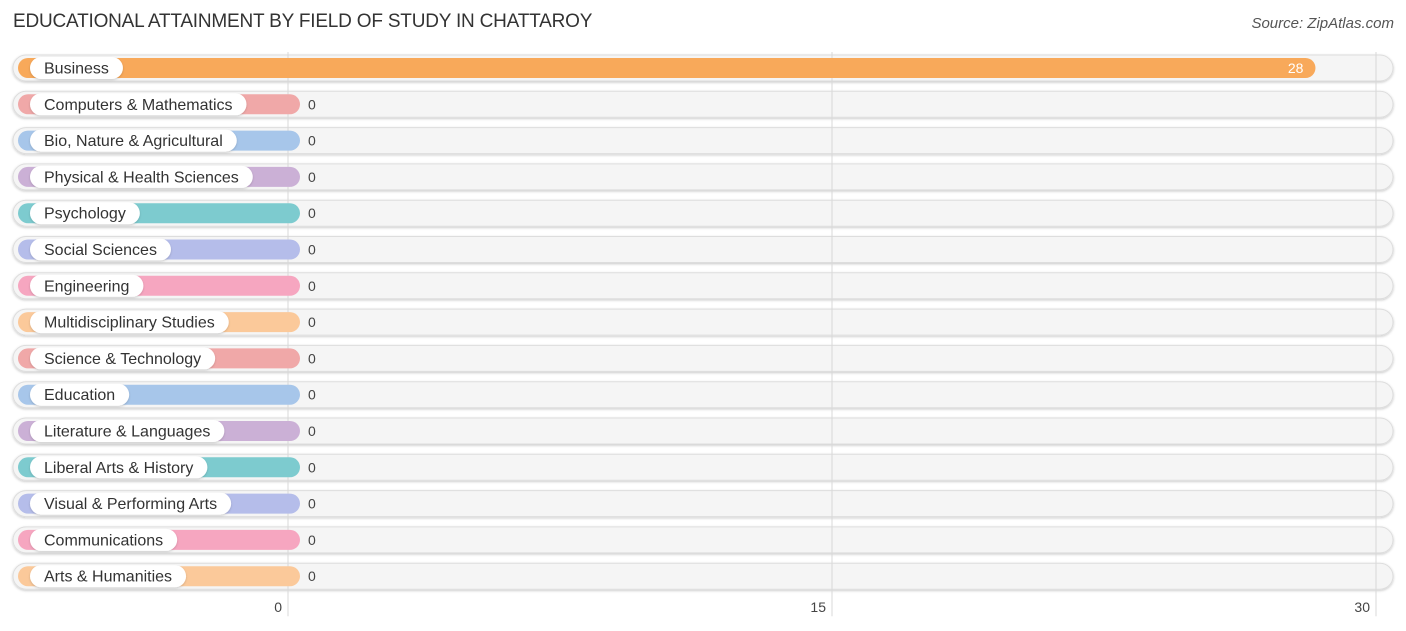 The width and height of the screenshot is (1406, 631). What do you see at coordinates (167, 285) in the screenshot?
I see `bar-row: Engineering 0` at bounding box center [167, 285].